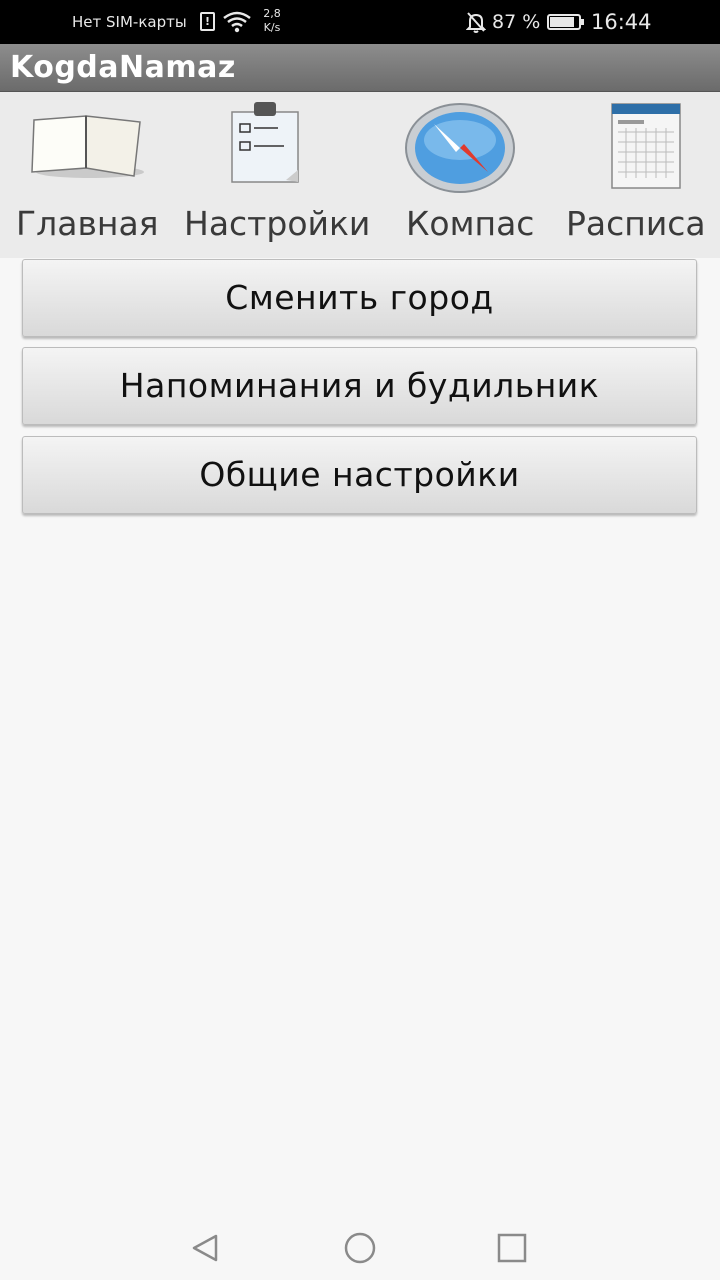 This screenshot has height=1280, width=720. Describe the element at coordinates (359, 386) in the screenshot. I see `reminders-alarm-button: Напоминания и будильник` at that location.